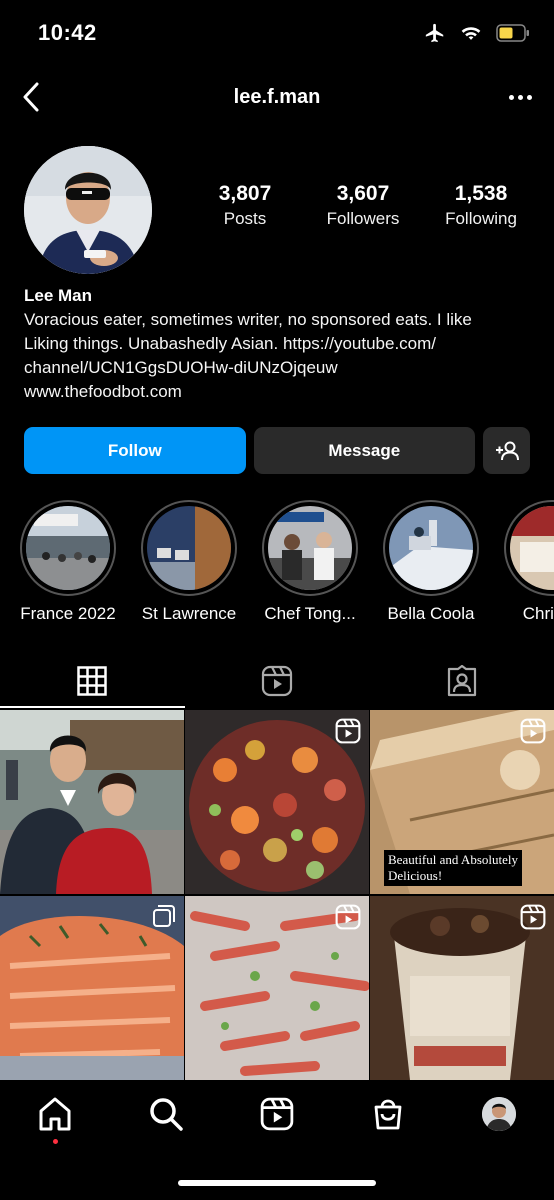 The image size is (554, 1200). What do you see at coordinates (363, 193) in the screenshot?
I see `stat-followers-count: 3,607` at bounding box center [363, 193].